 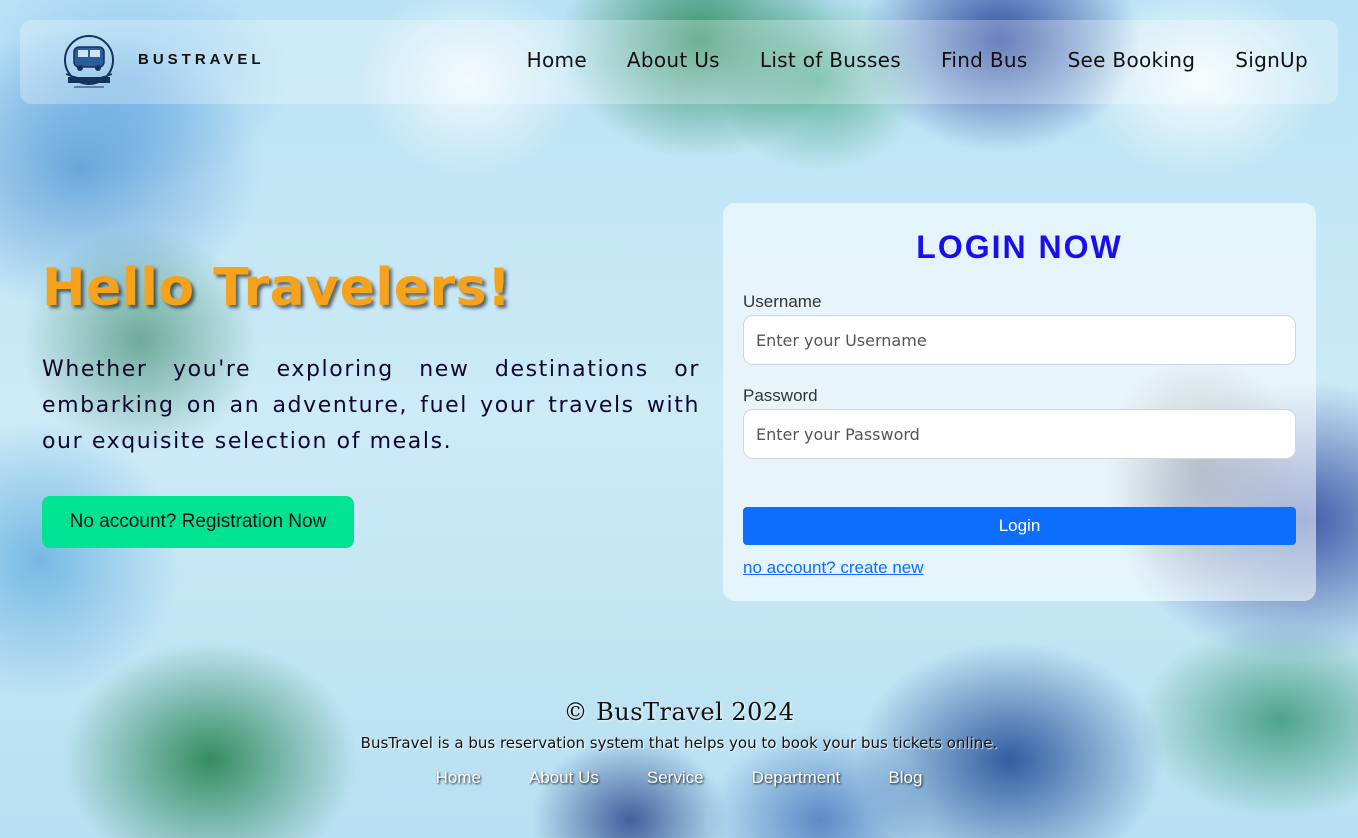 What do you see at coordinates (1019, 247) in the screenshot?
I see `login-title: LOGIN NOW` at bounding box center [1019, 247].